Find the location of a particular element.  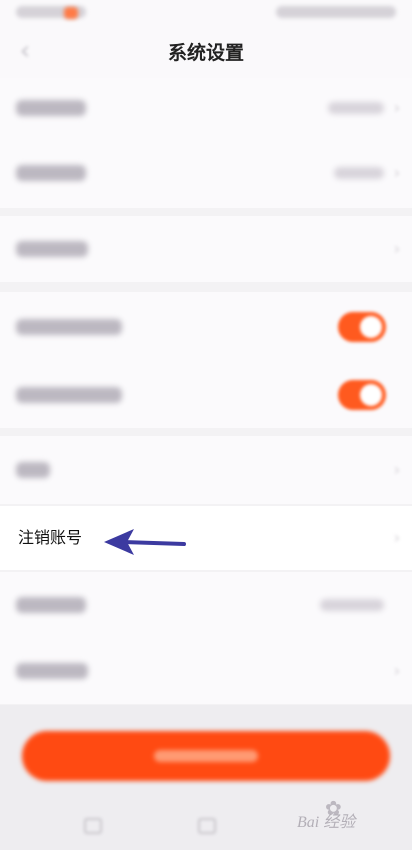

arrow-left-icon is located at coordinates (145, 542).